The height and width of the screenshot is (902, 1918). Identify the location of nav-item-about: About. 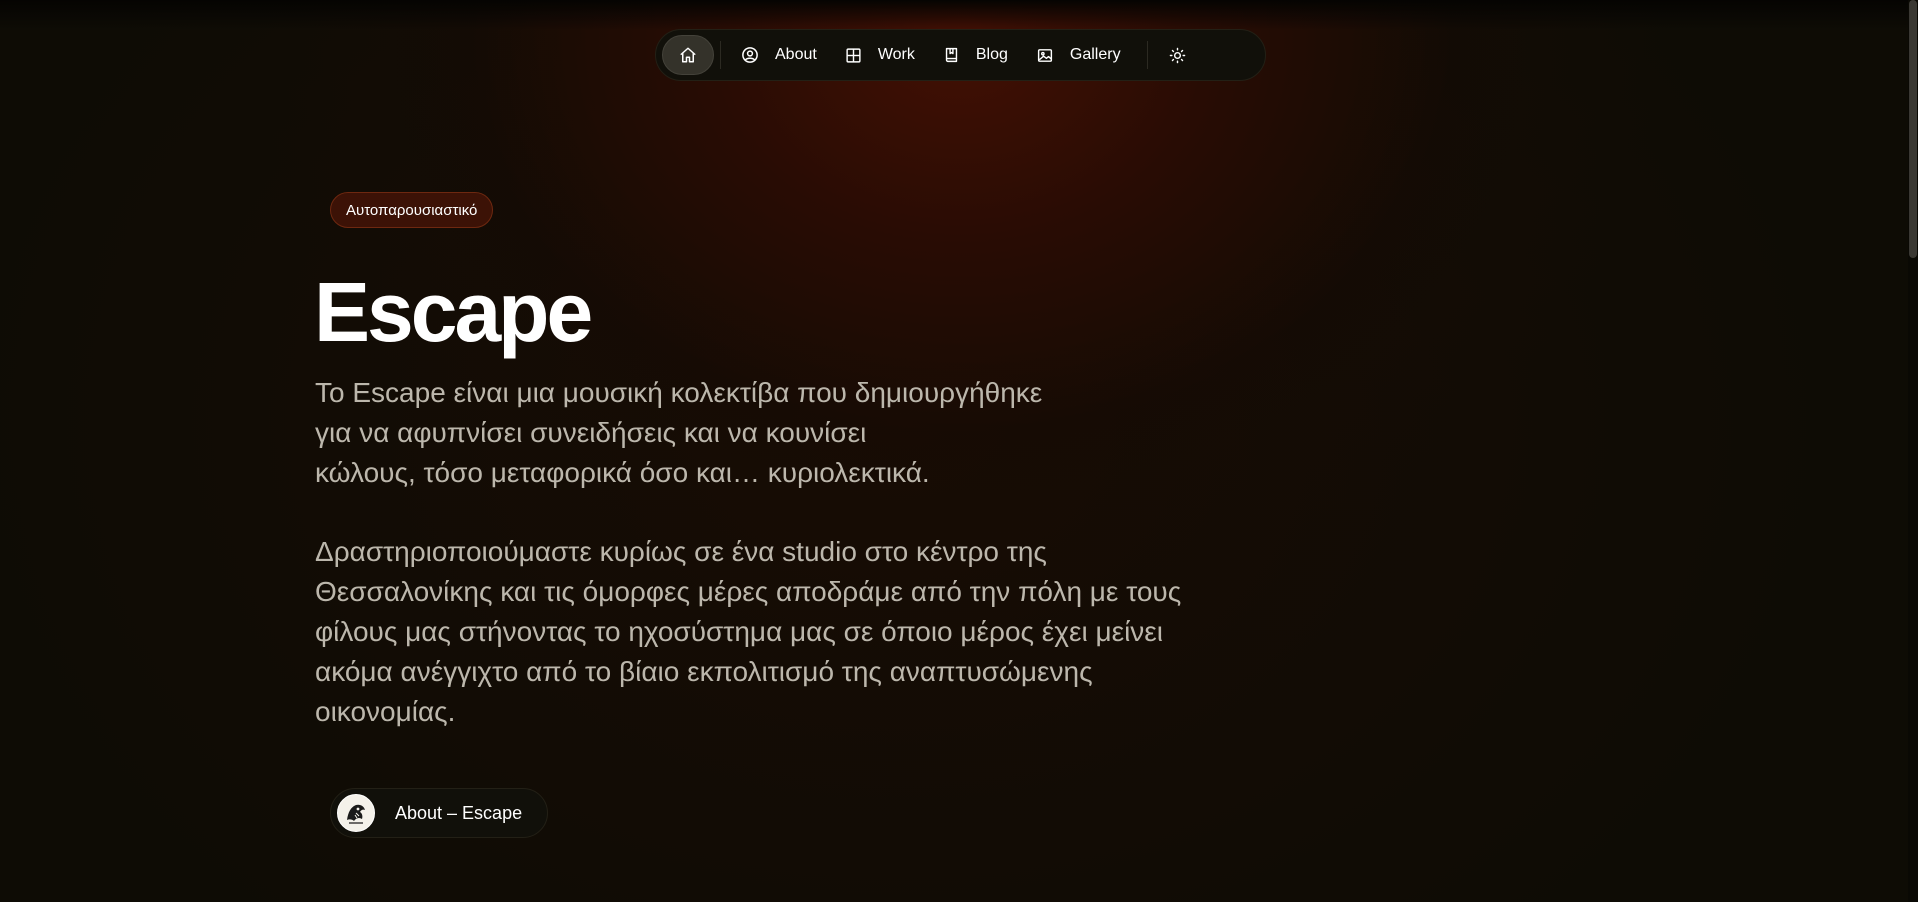
(779, 55).